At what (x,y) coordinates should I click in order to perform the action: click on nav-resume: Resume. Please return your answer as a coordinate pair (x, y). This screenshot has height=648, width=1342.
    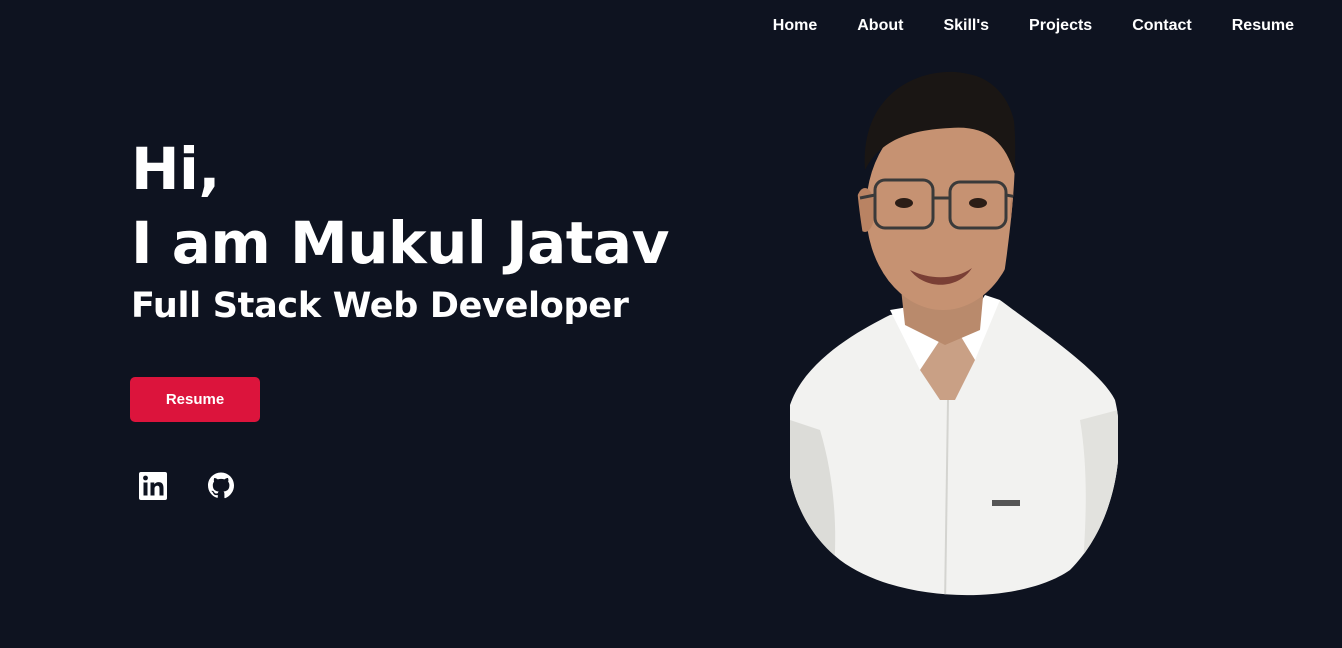
    Looking at the image, I should click on (1263, 26).